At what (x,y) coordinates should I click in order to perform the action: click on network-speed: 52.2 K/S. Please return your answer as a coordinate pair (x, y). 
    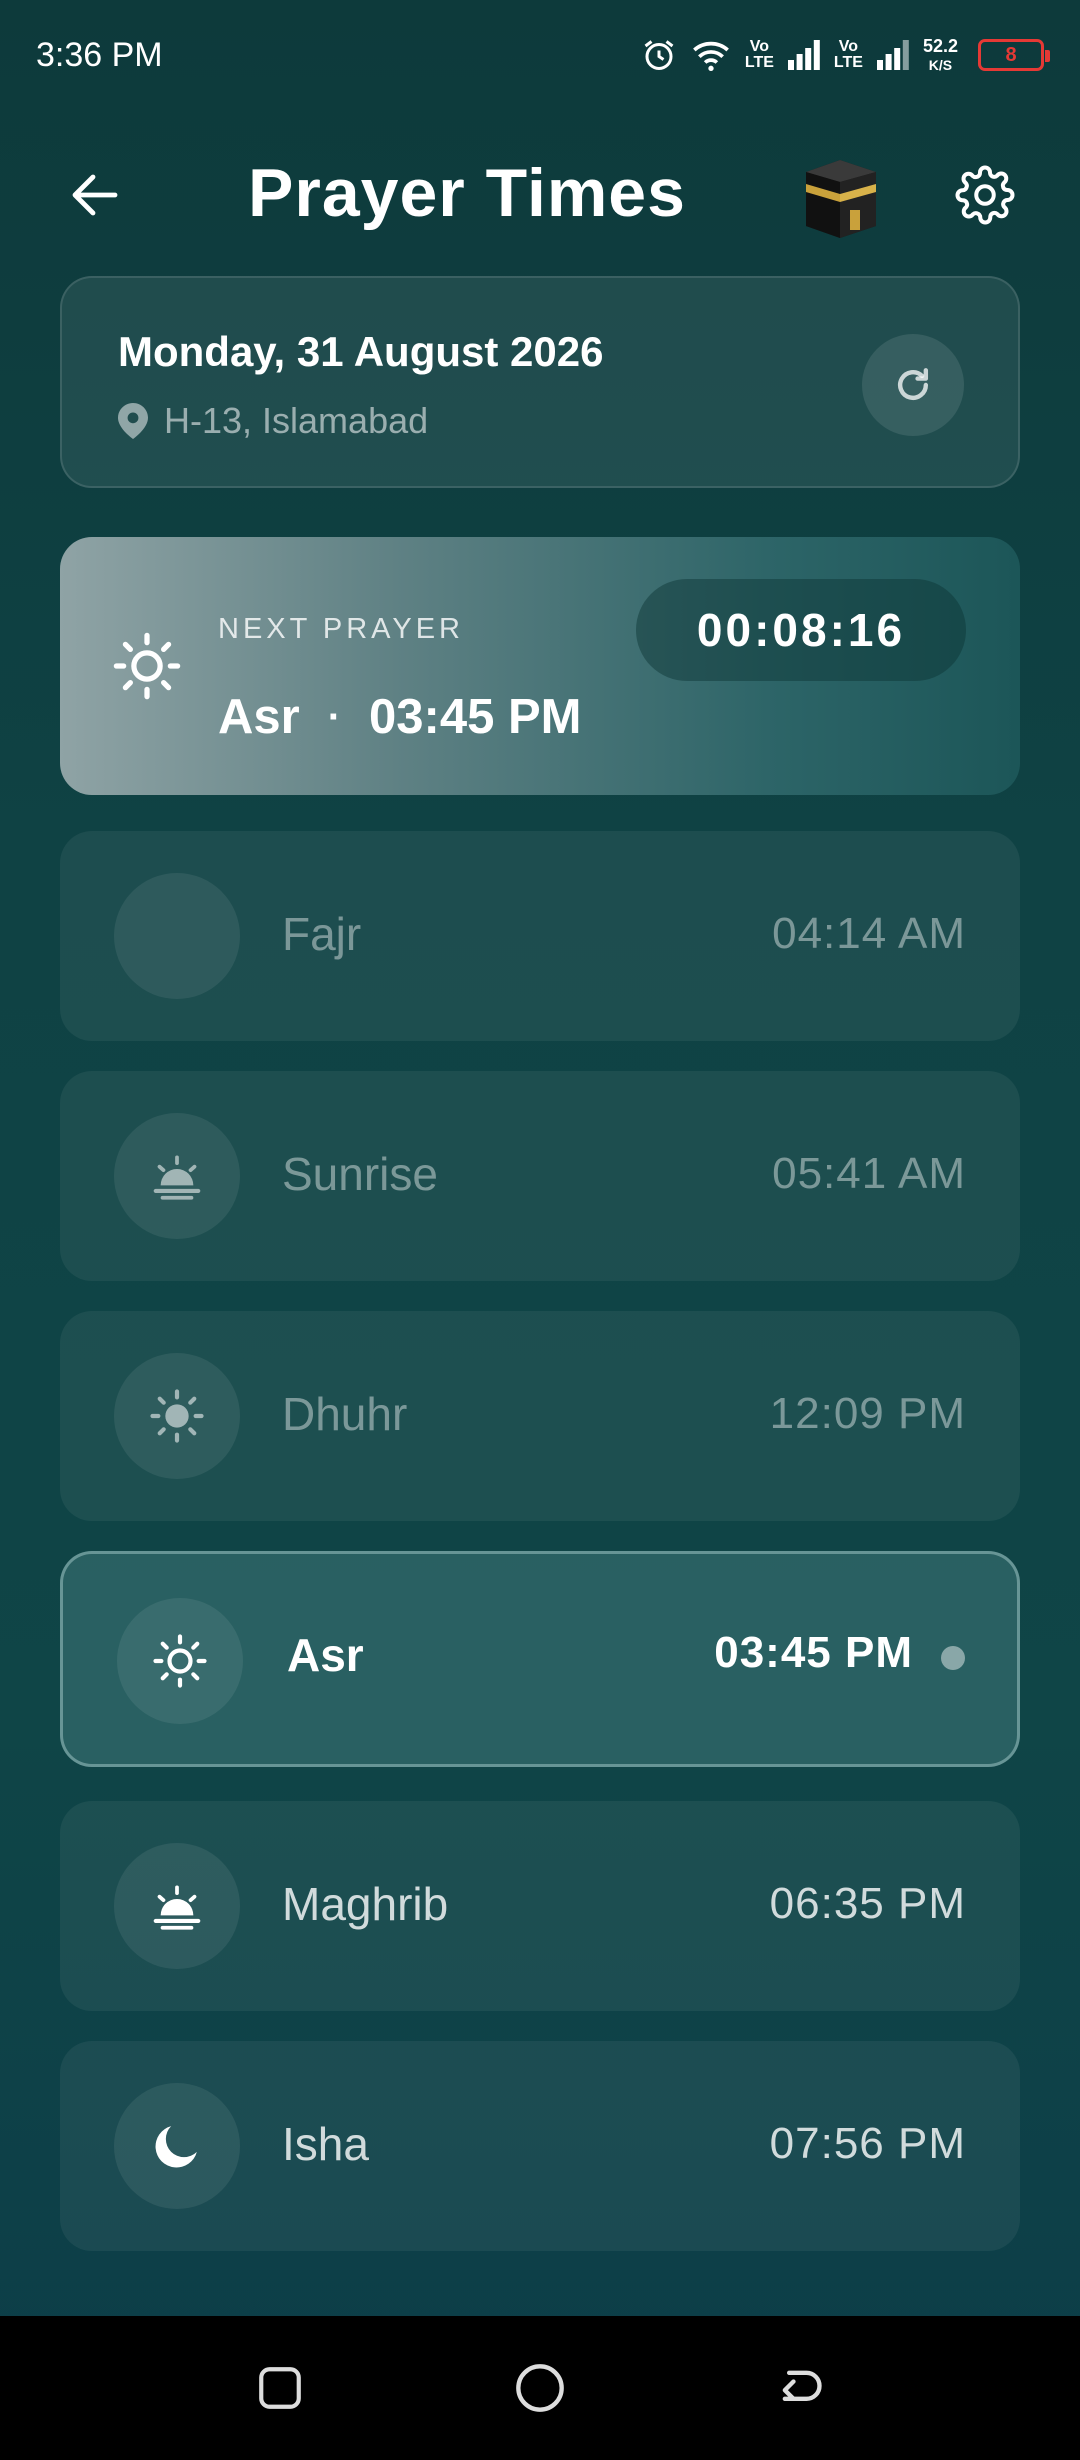
    Looking at the image, I should click on (940, 55).